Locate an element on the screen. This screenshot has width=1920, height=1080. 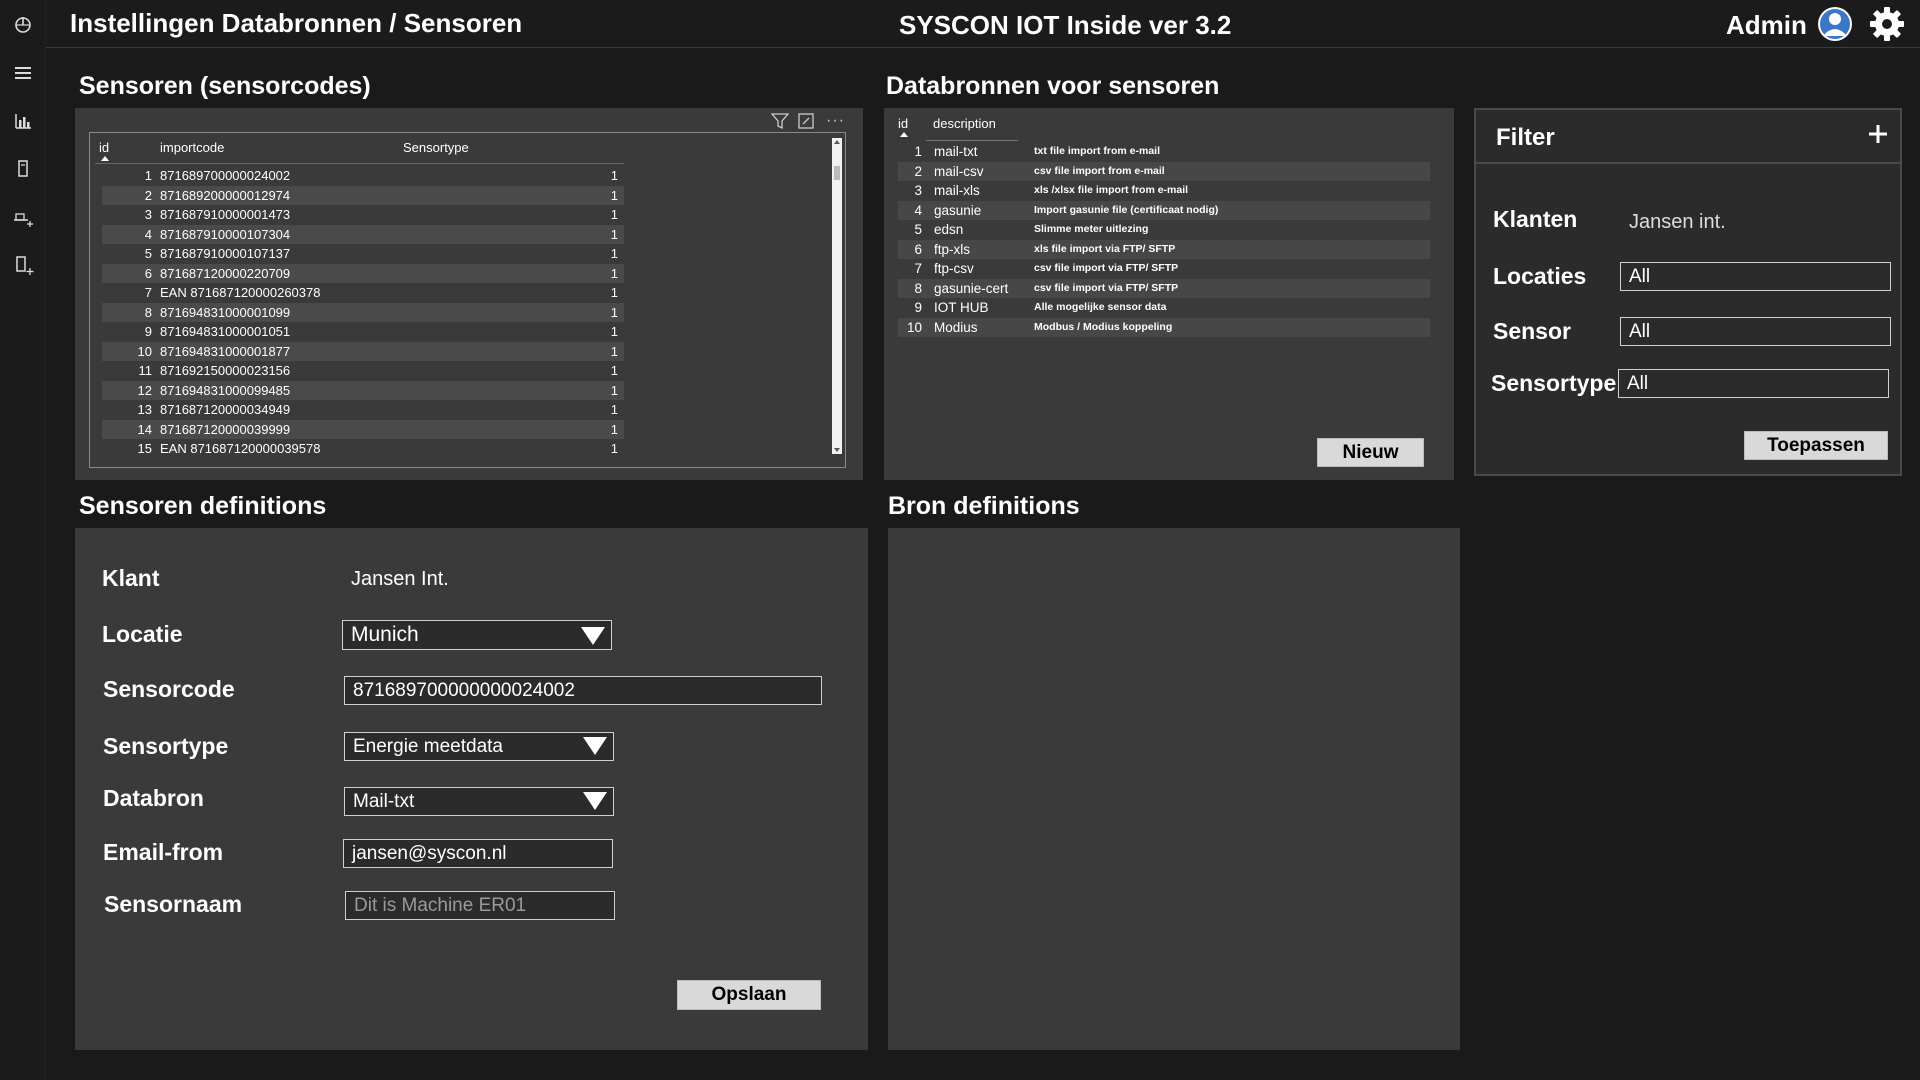
scroll-down-icon is located at coordinates (837, 450).